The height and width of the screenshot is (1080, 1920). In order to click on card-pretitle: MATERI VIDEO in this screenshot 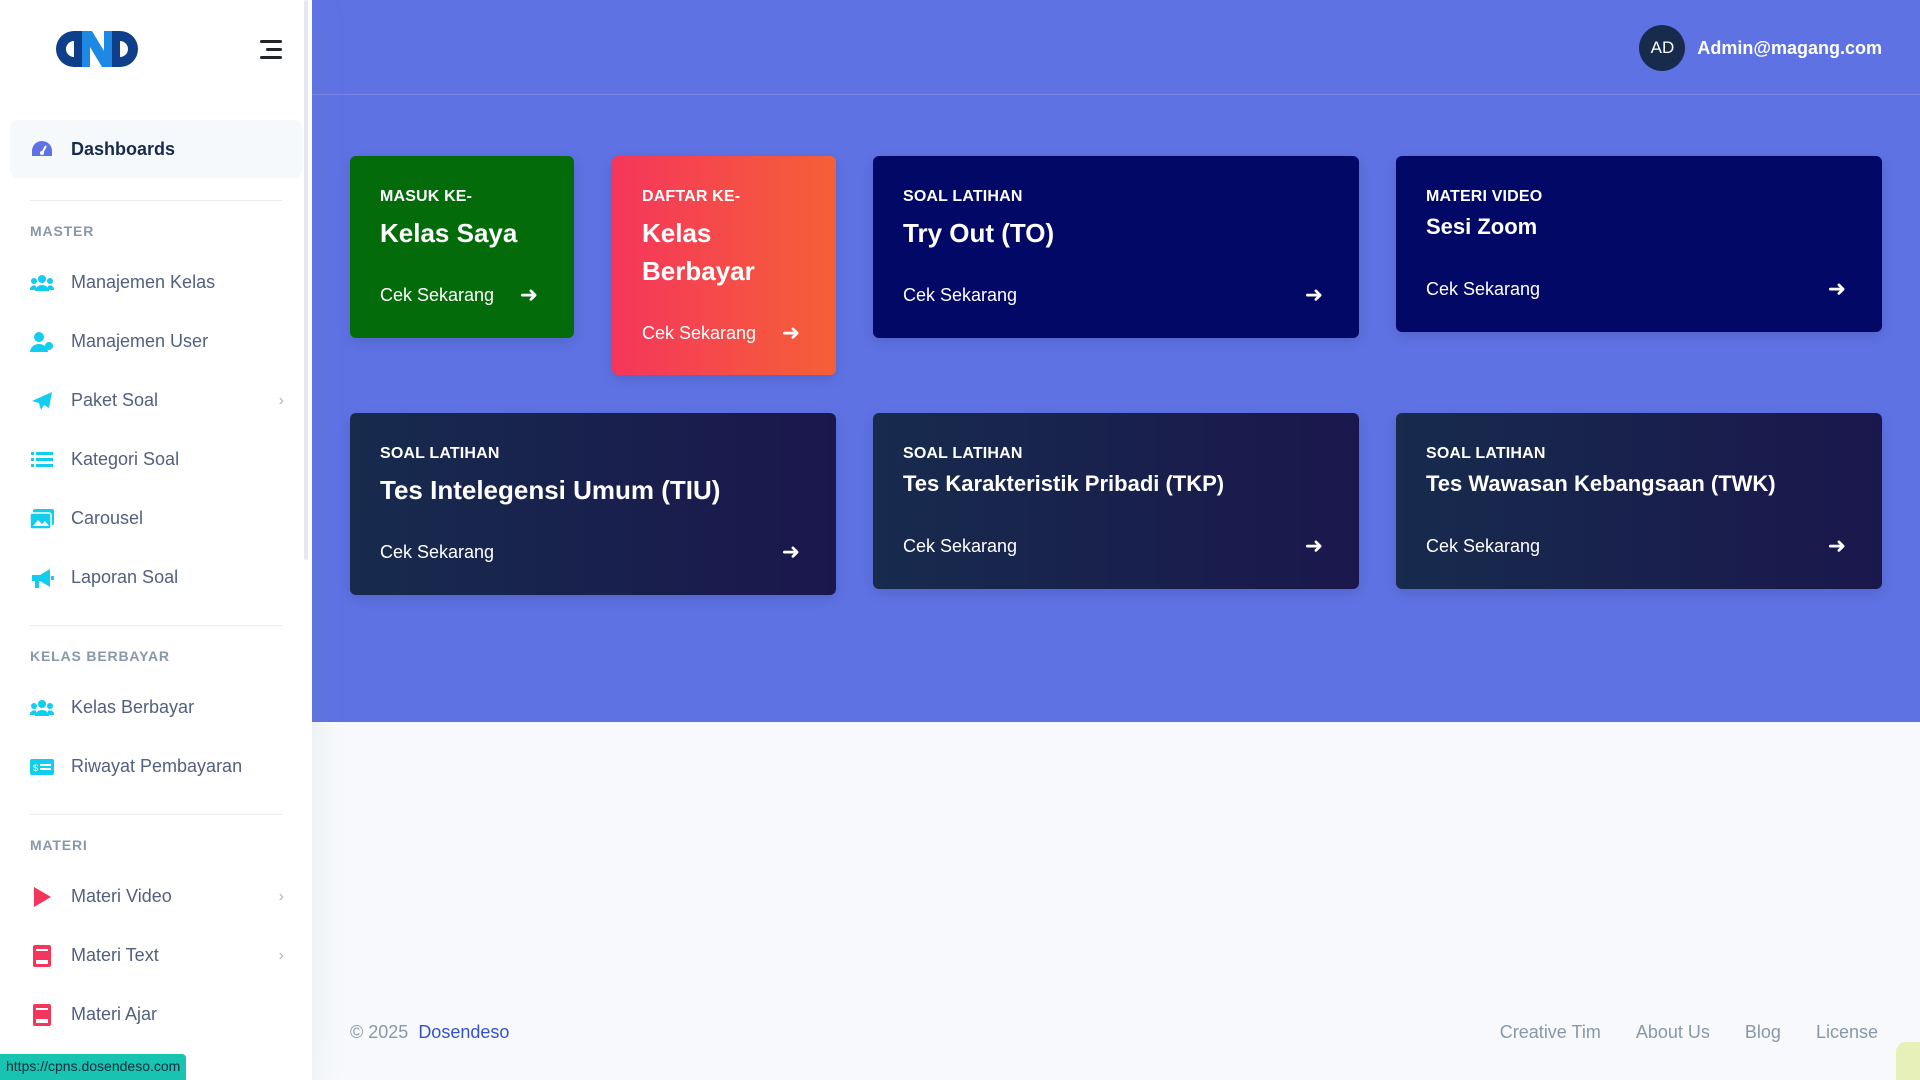, I will do `click(1484, 196)`.